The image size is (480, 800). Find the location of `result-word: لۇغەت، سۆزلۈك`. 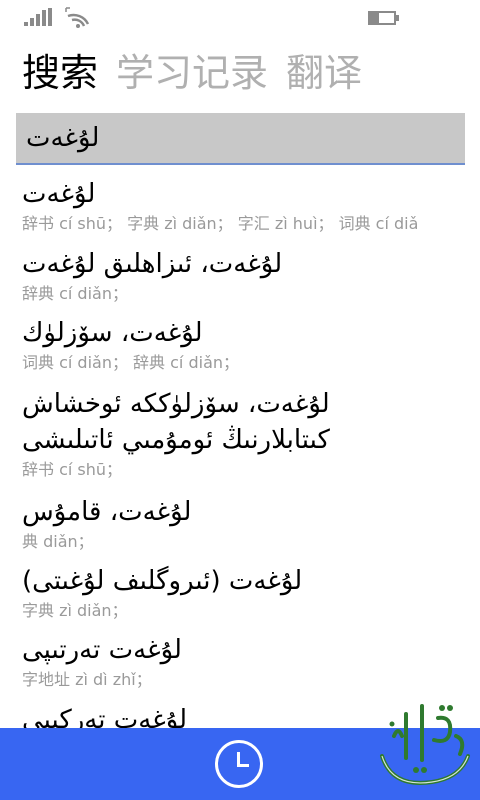

result-word: لۇغەت، سۆزلۈك is located at coordinates (112, 333).